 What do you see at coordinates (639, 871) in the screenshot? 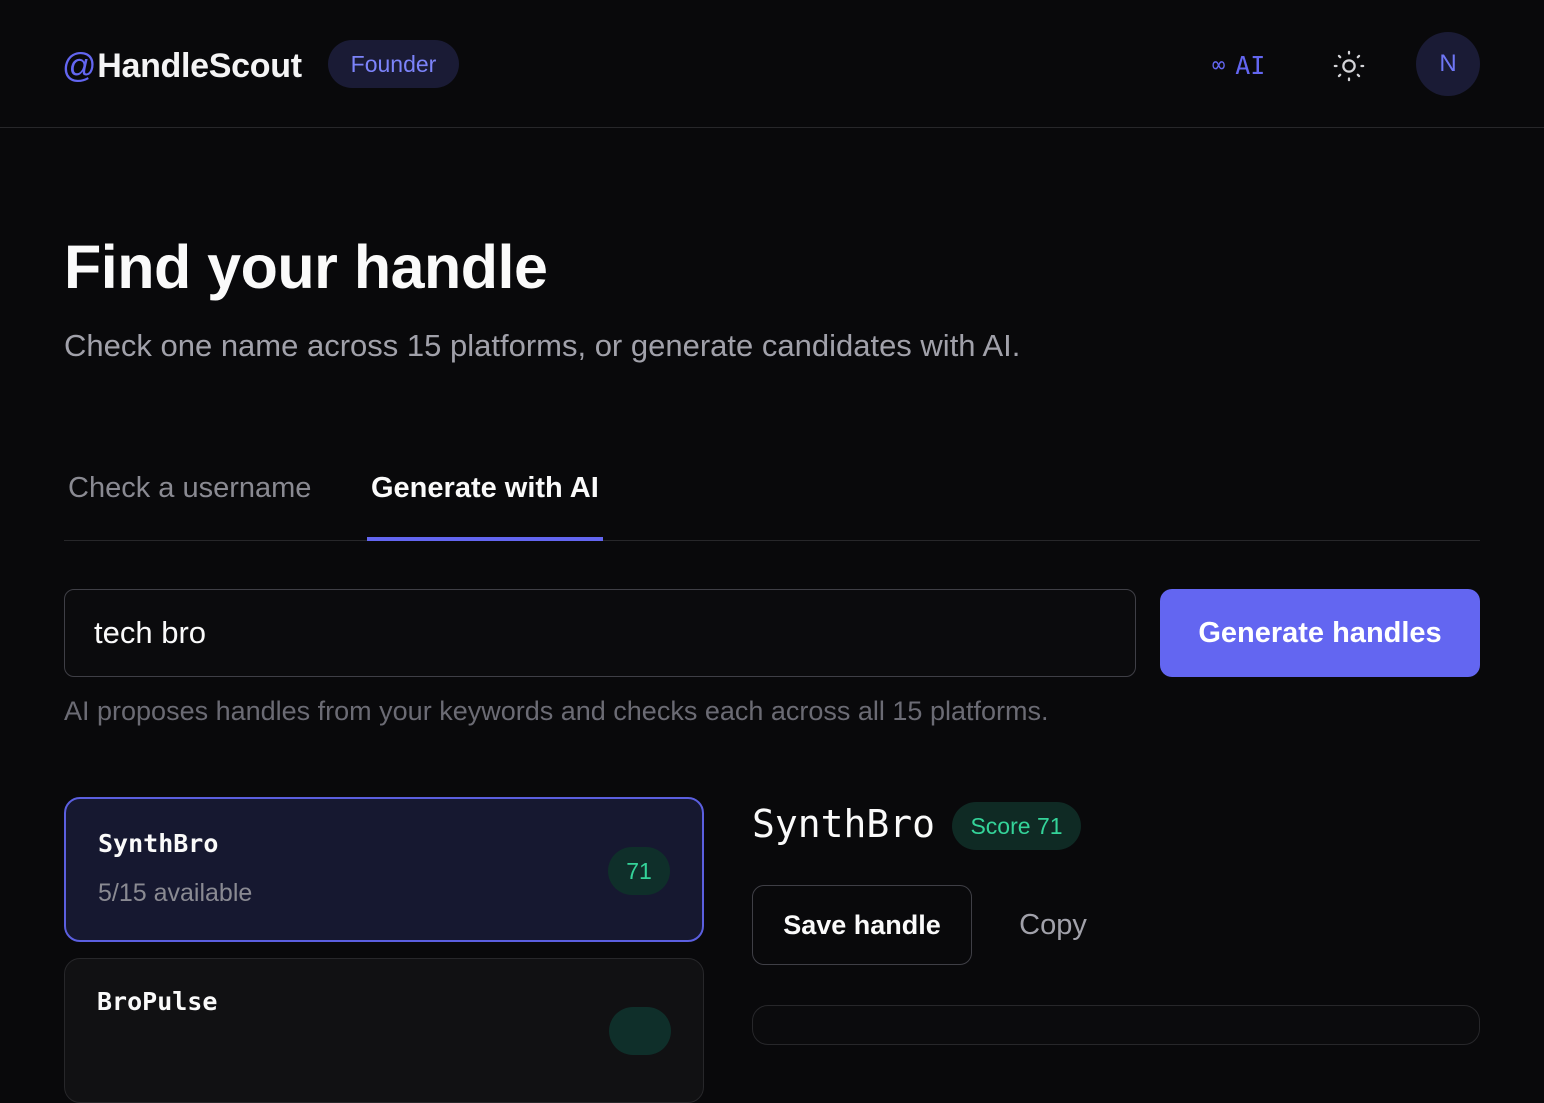
I see `candidate-score-badge: 71` at bounding box center [639, 871].